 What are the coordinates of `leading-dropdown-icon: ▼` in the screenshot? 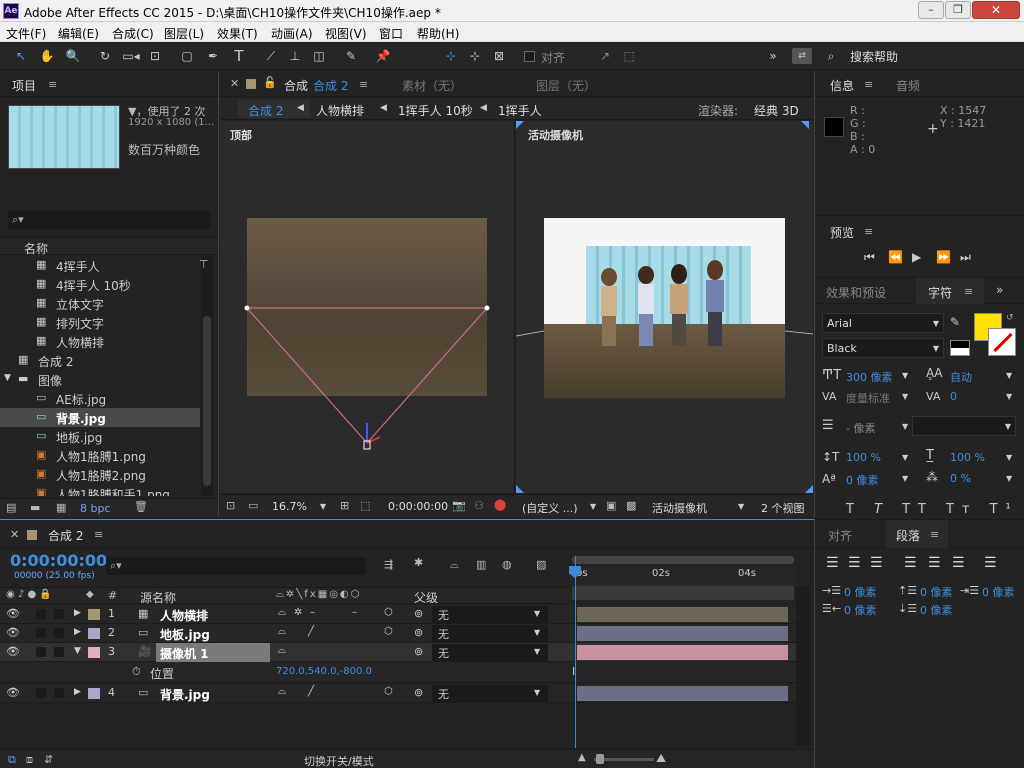 It's located at (1009, 375).